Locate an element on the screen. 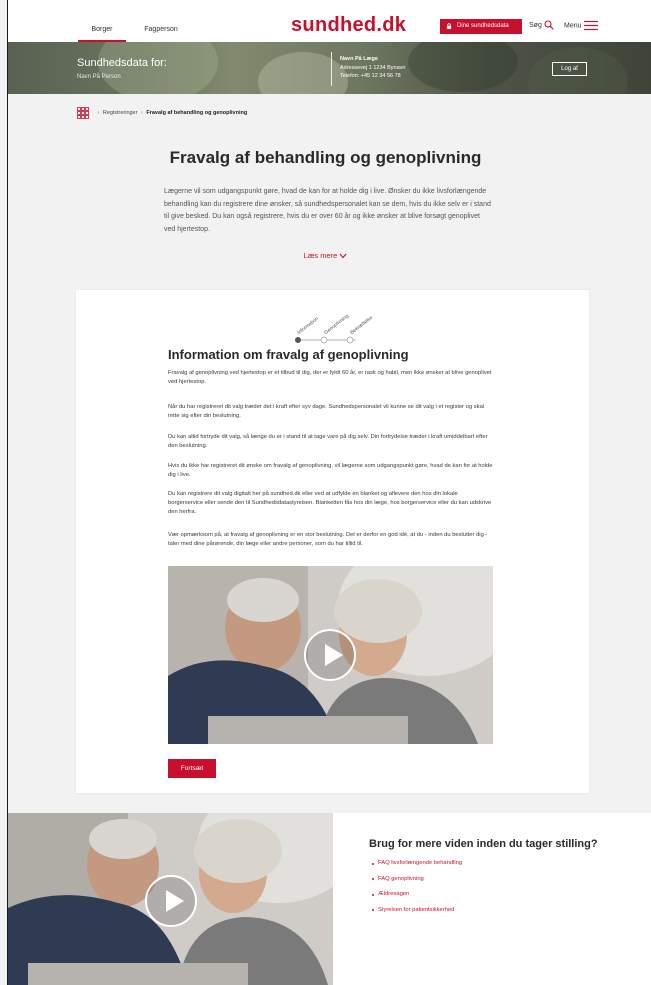  doctor-address: Adressevej 1 1234 Bynavn is located at coordinates (373, 67).